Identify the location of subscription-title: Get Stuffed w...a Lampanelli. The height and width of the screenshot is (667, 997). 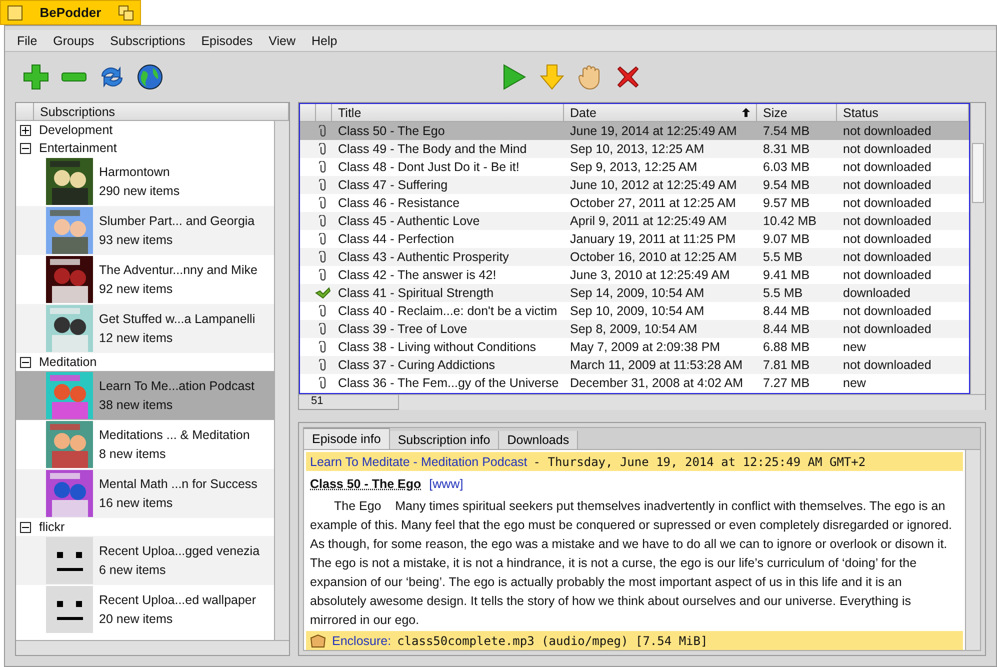
(177, 319).